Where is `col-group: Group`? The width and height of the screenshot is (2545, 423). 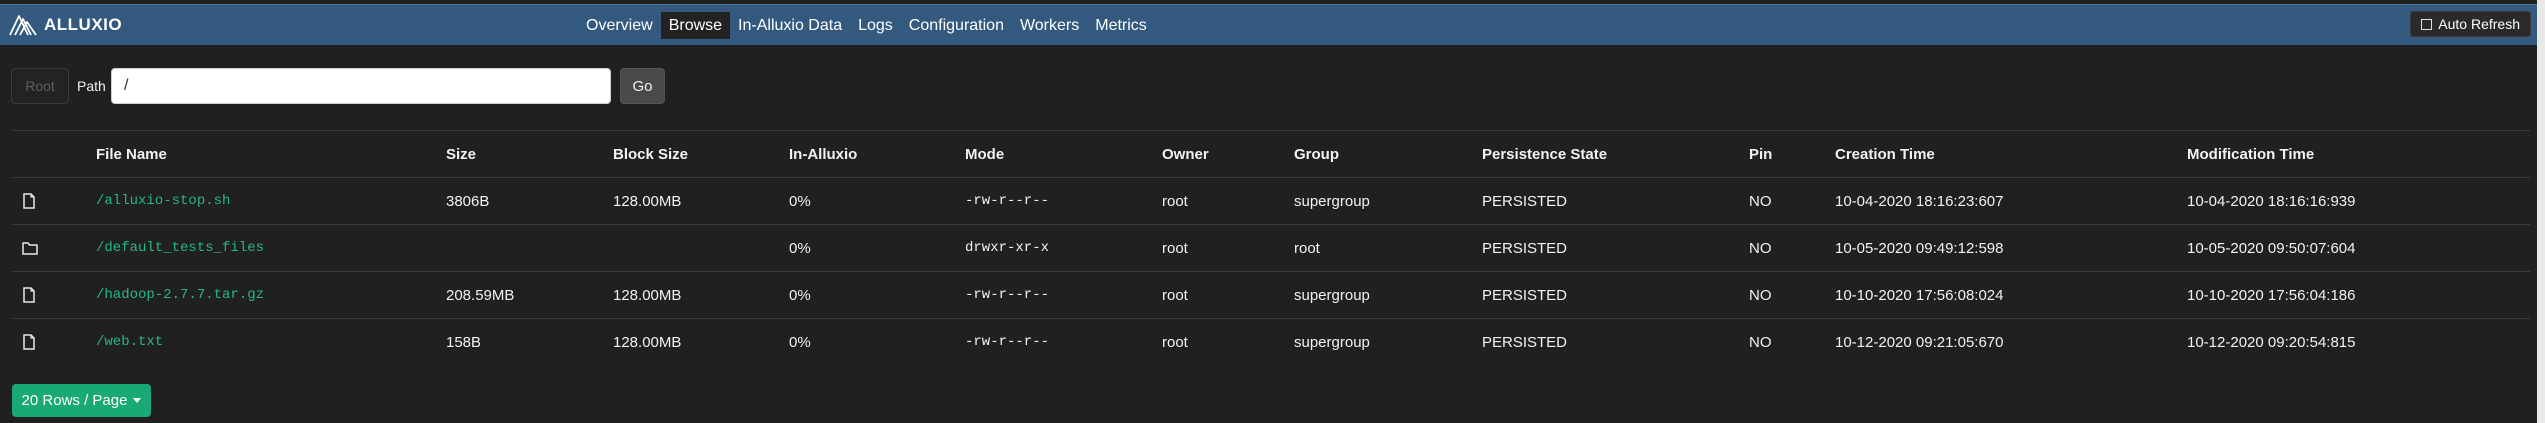
col-group: Group is located at coordinates (1316, 154).